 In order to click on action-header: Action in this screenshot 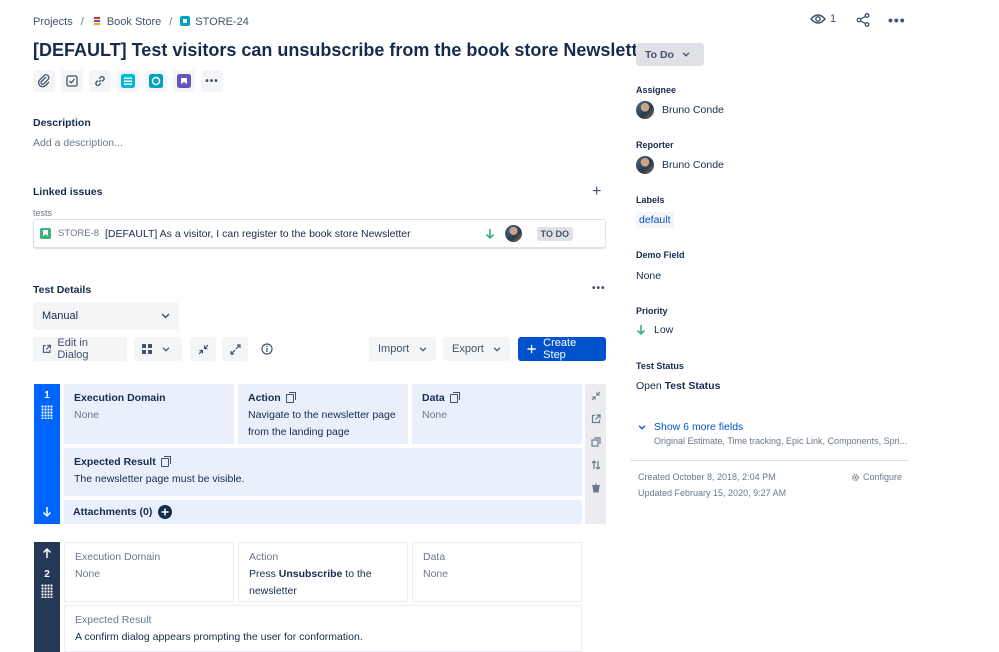, I will do `click(323, 398)`.